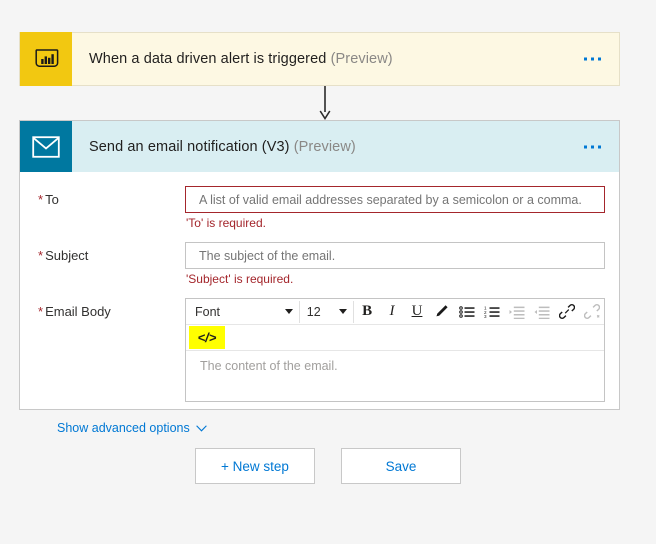  What do you see at coordinates (325, 103) in the screenshot?
I see `down-arrow-icon` at bounding box center [325, 103].